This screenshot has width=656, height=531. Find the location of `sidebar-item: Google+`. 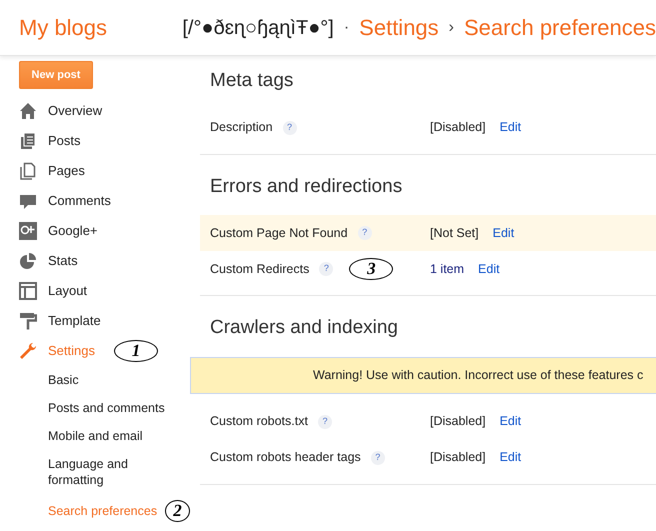

sidebar-item: Google+ is located at coordinates (58, 231).